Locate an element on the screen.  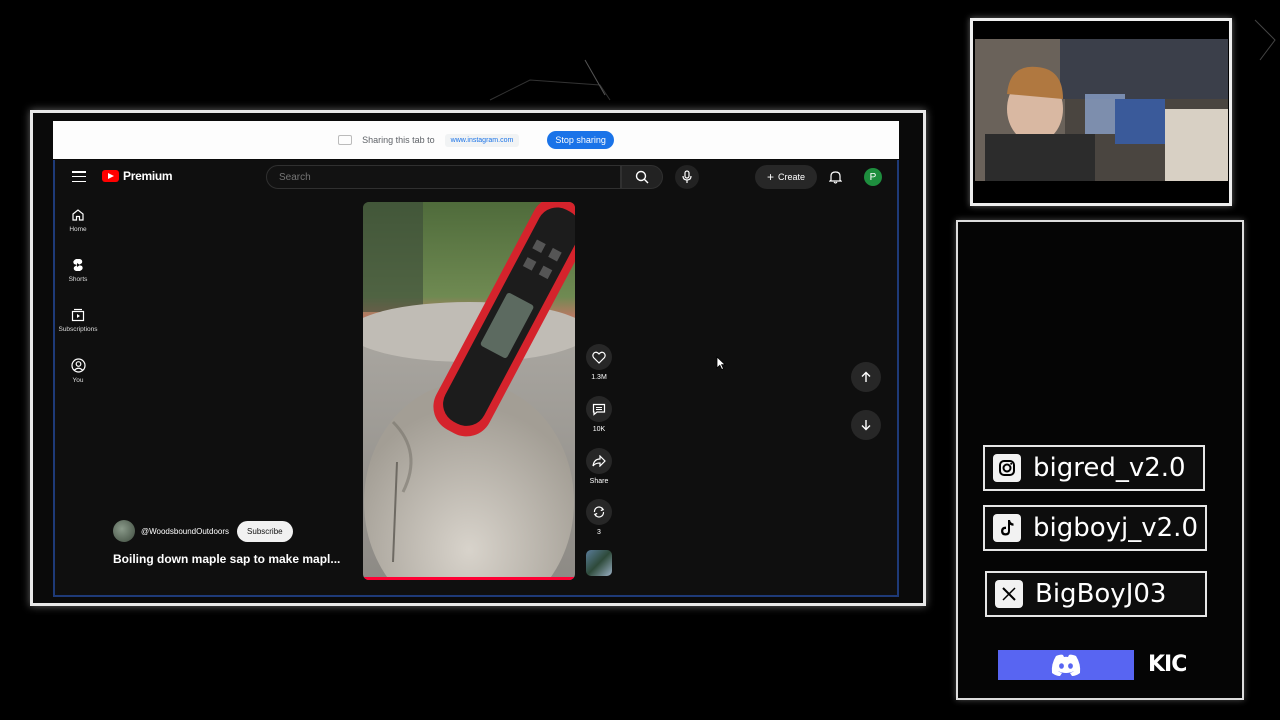
instagram-handle-card: bigred_v2.0 is located at coordinates (1094, 468).